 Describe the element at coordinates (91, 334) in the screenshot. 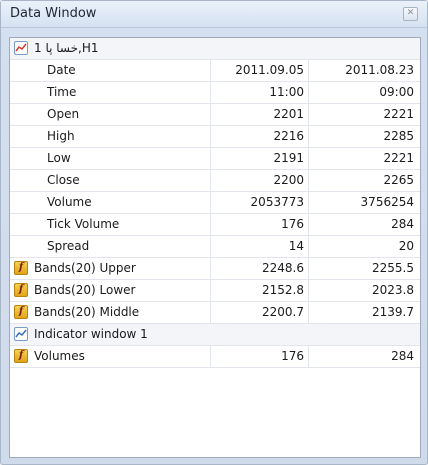

I see `indicator-window-label: Indicator window 1` at that location.